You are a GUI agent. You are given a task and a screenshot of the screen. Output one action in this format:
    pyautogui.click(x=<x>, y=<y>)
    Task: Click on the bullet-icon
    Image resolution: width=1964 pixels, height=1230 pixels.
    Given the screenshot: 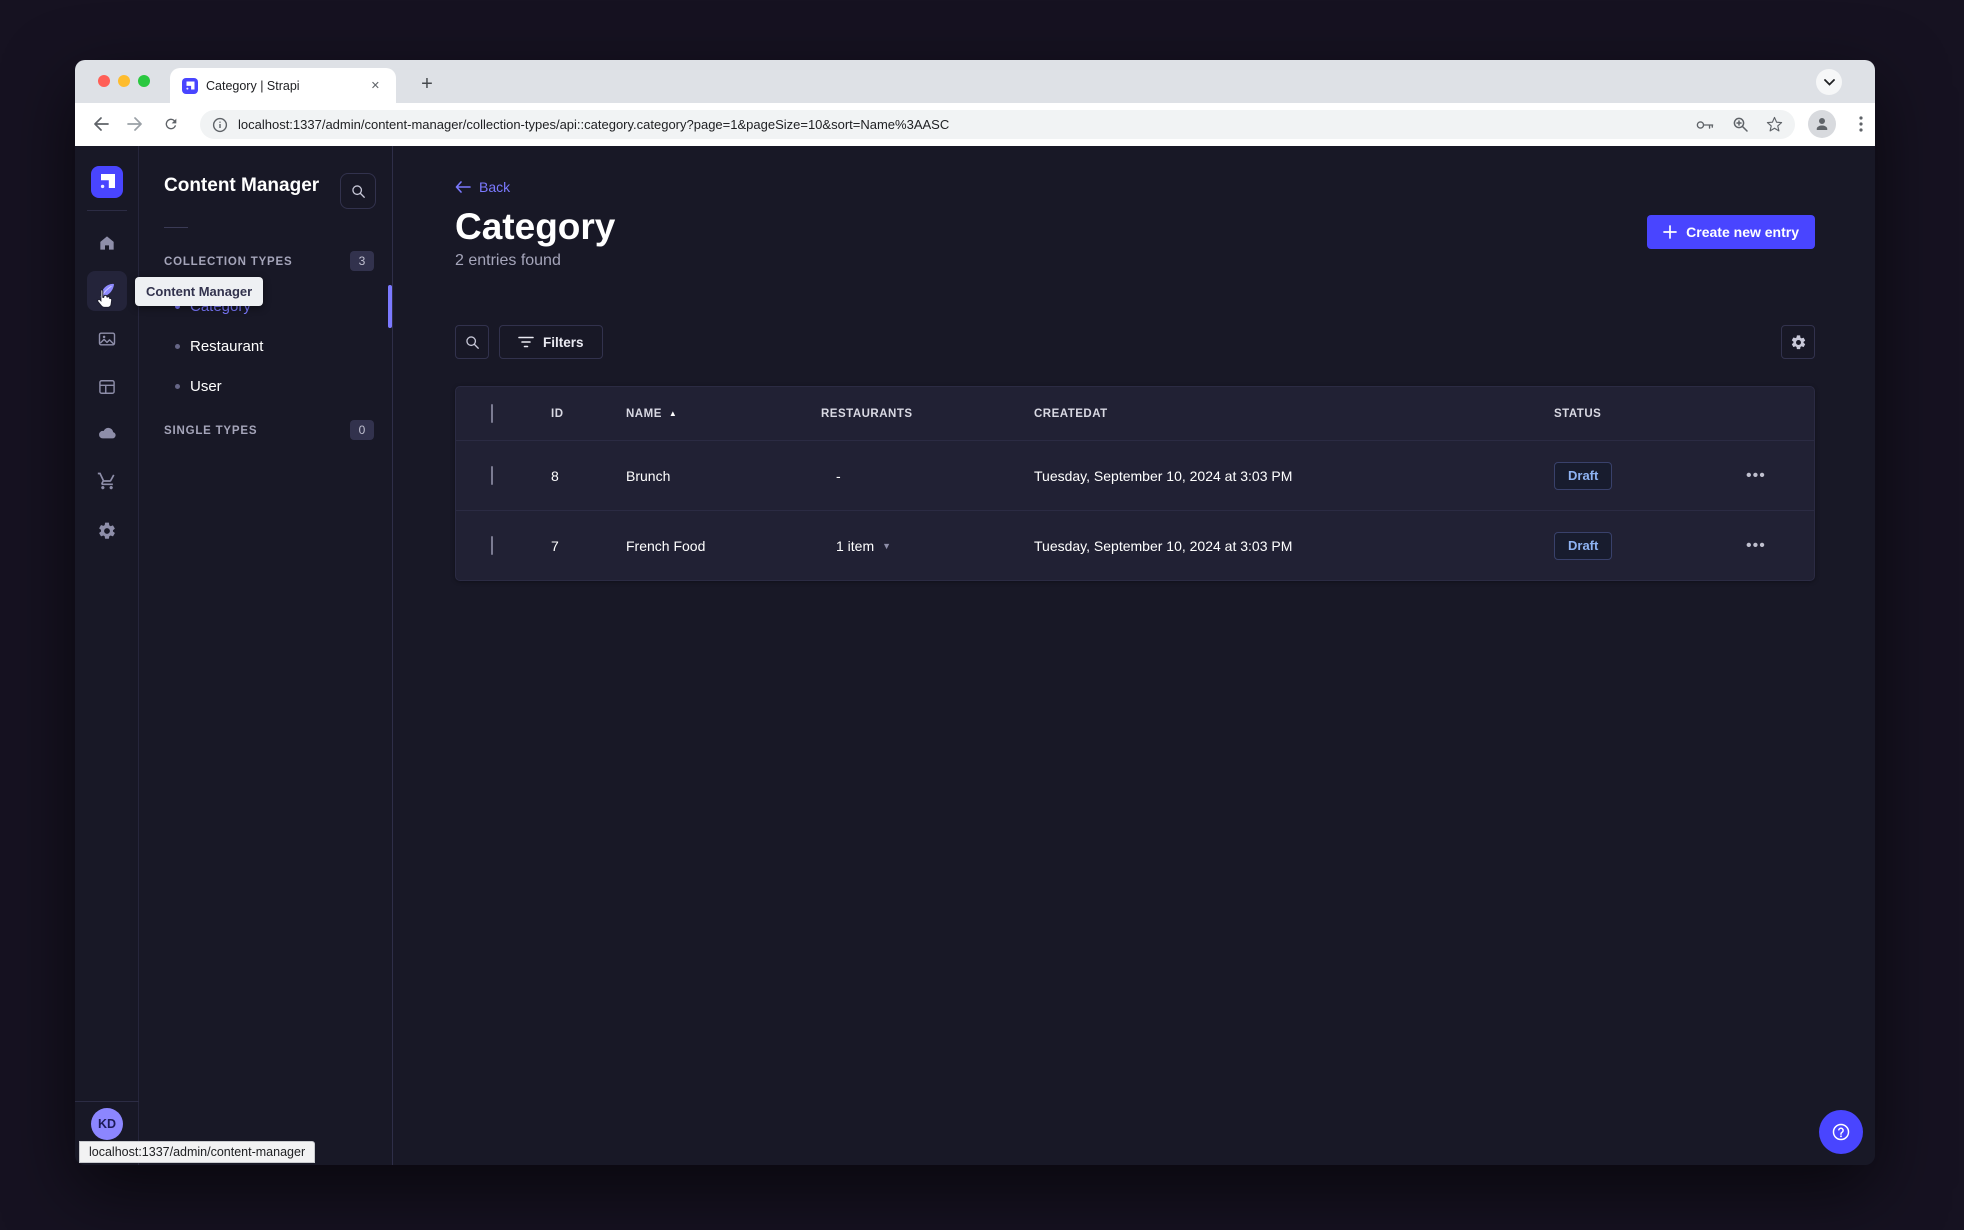 What is the action you would take?
    pyautogui.click(x=177, y=346)
    